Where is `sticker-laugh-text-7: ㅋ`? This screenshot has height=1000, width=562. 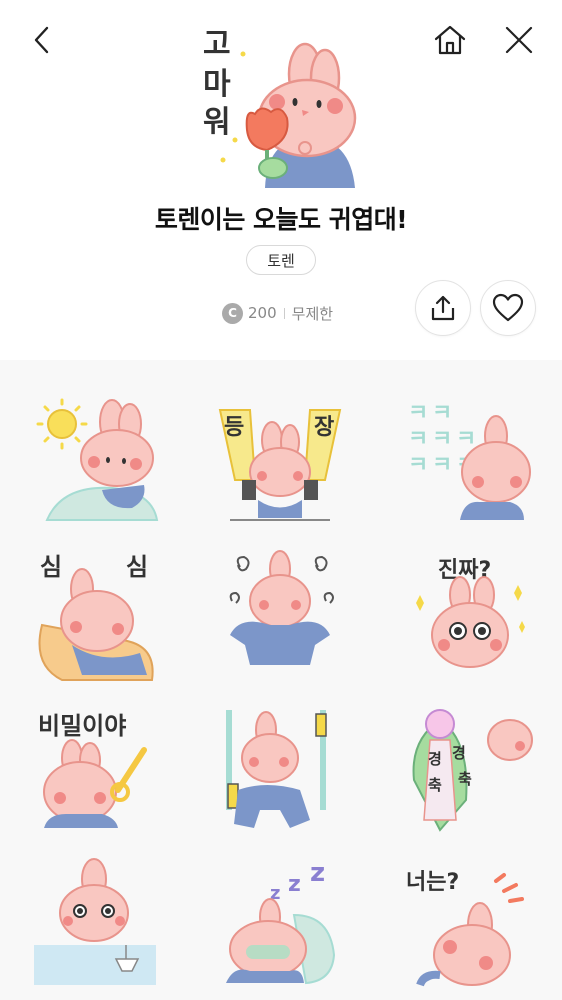 sticker-laugh-text-7: ㅋ is located at coordinates (442, 465).